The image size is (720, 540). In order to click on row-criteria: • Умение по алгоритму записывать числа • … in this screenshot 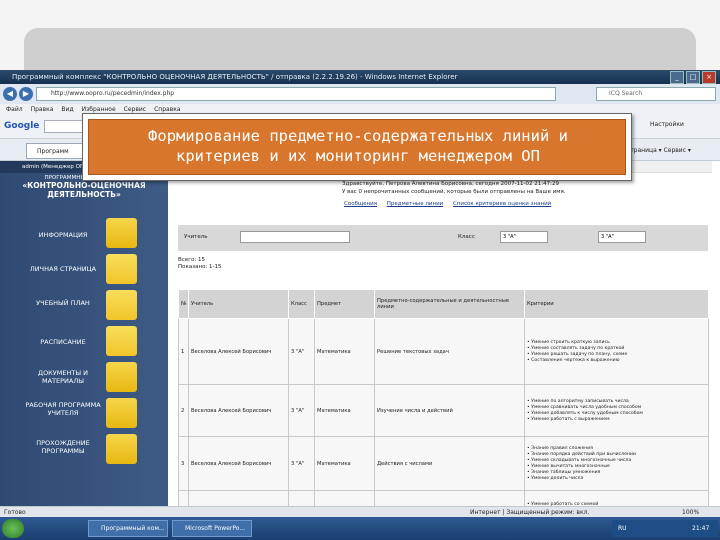, I will do `click(616, 410)`.